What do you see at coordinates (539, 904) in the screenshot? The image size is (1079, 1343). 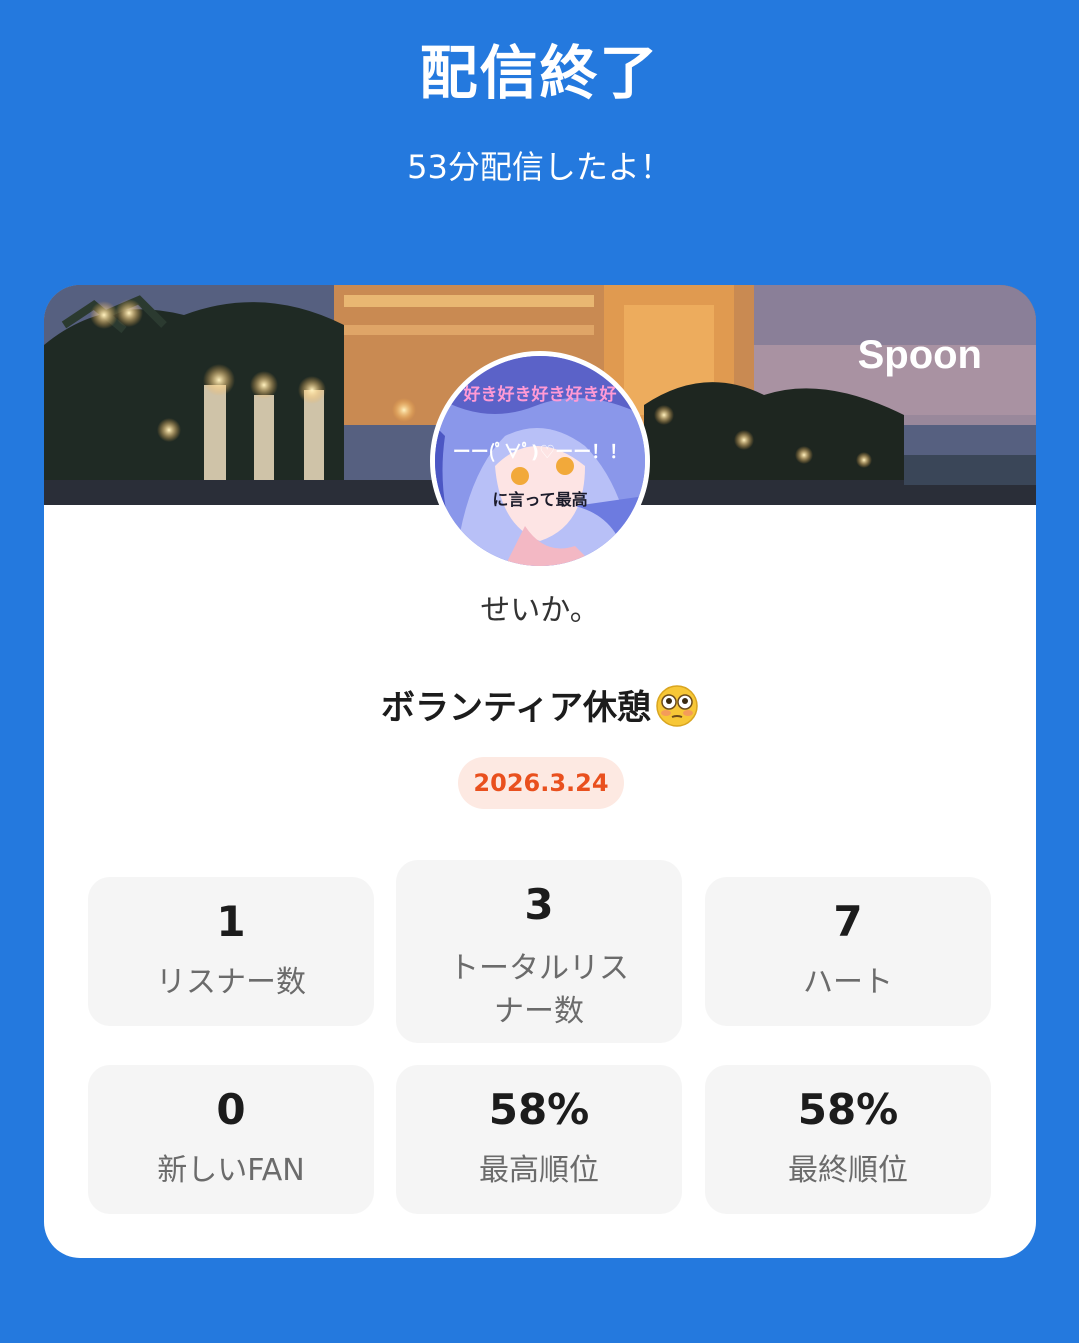 I see `stat-value: 3` at bounding box center [539, 904].